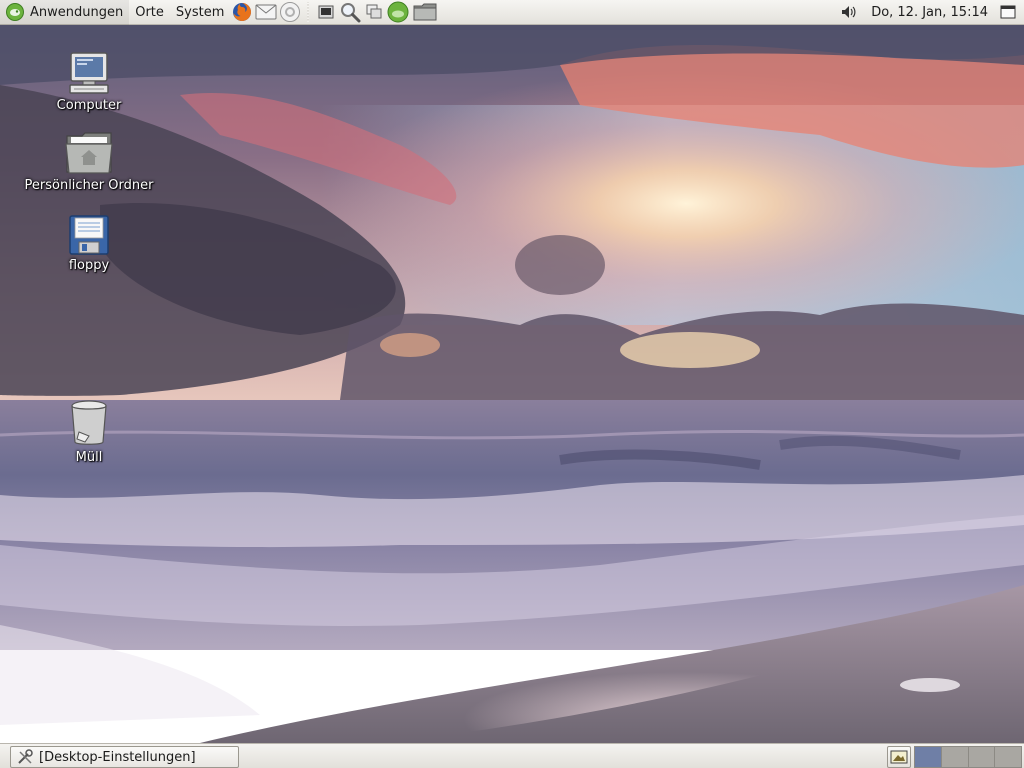  I want to click on desktop-icon-label: Persönlicher Ordner, so click(89, 185).